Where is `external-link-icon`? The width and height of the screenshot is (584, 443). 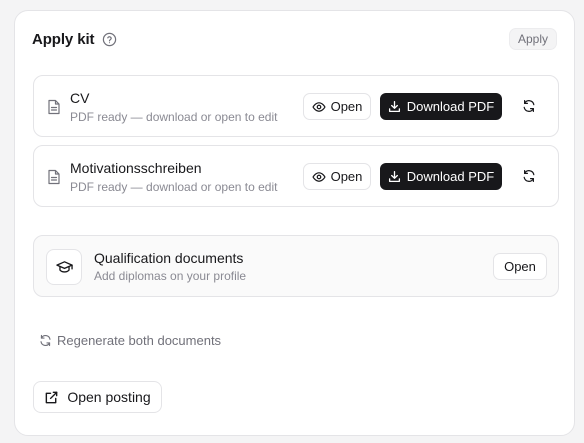 external-link-icon is located at coordinates (51, 397).